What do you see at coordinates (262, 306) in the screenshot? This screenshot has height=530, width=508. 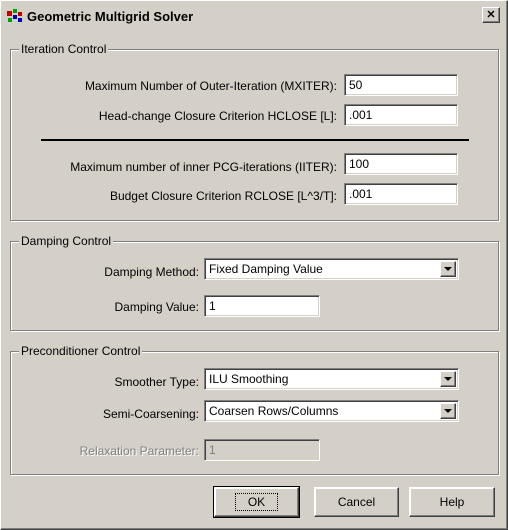 I see `damping-value-input: 1` at bounding box center [262, 306].